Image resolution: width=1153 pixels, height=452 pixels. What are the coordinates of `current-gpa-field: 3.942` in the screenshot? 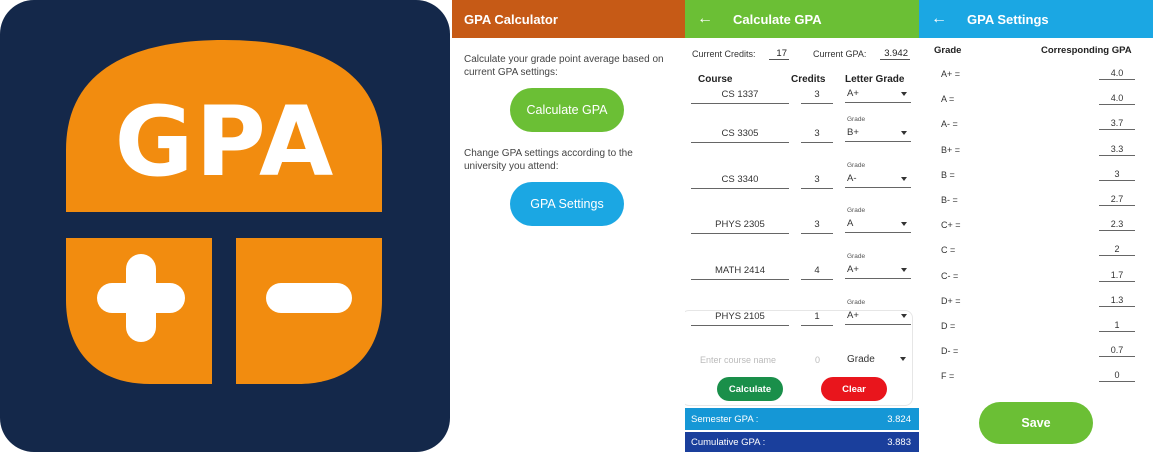 It's located at (895, 54).